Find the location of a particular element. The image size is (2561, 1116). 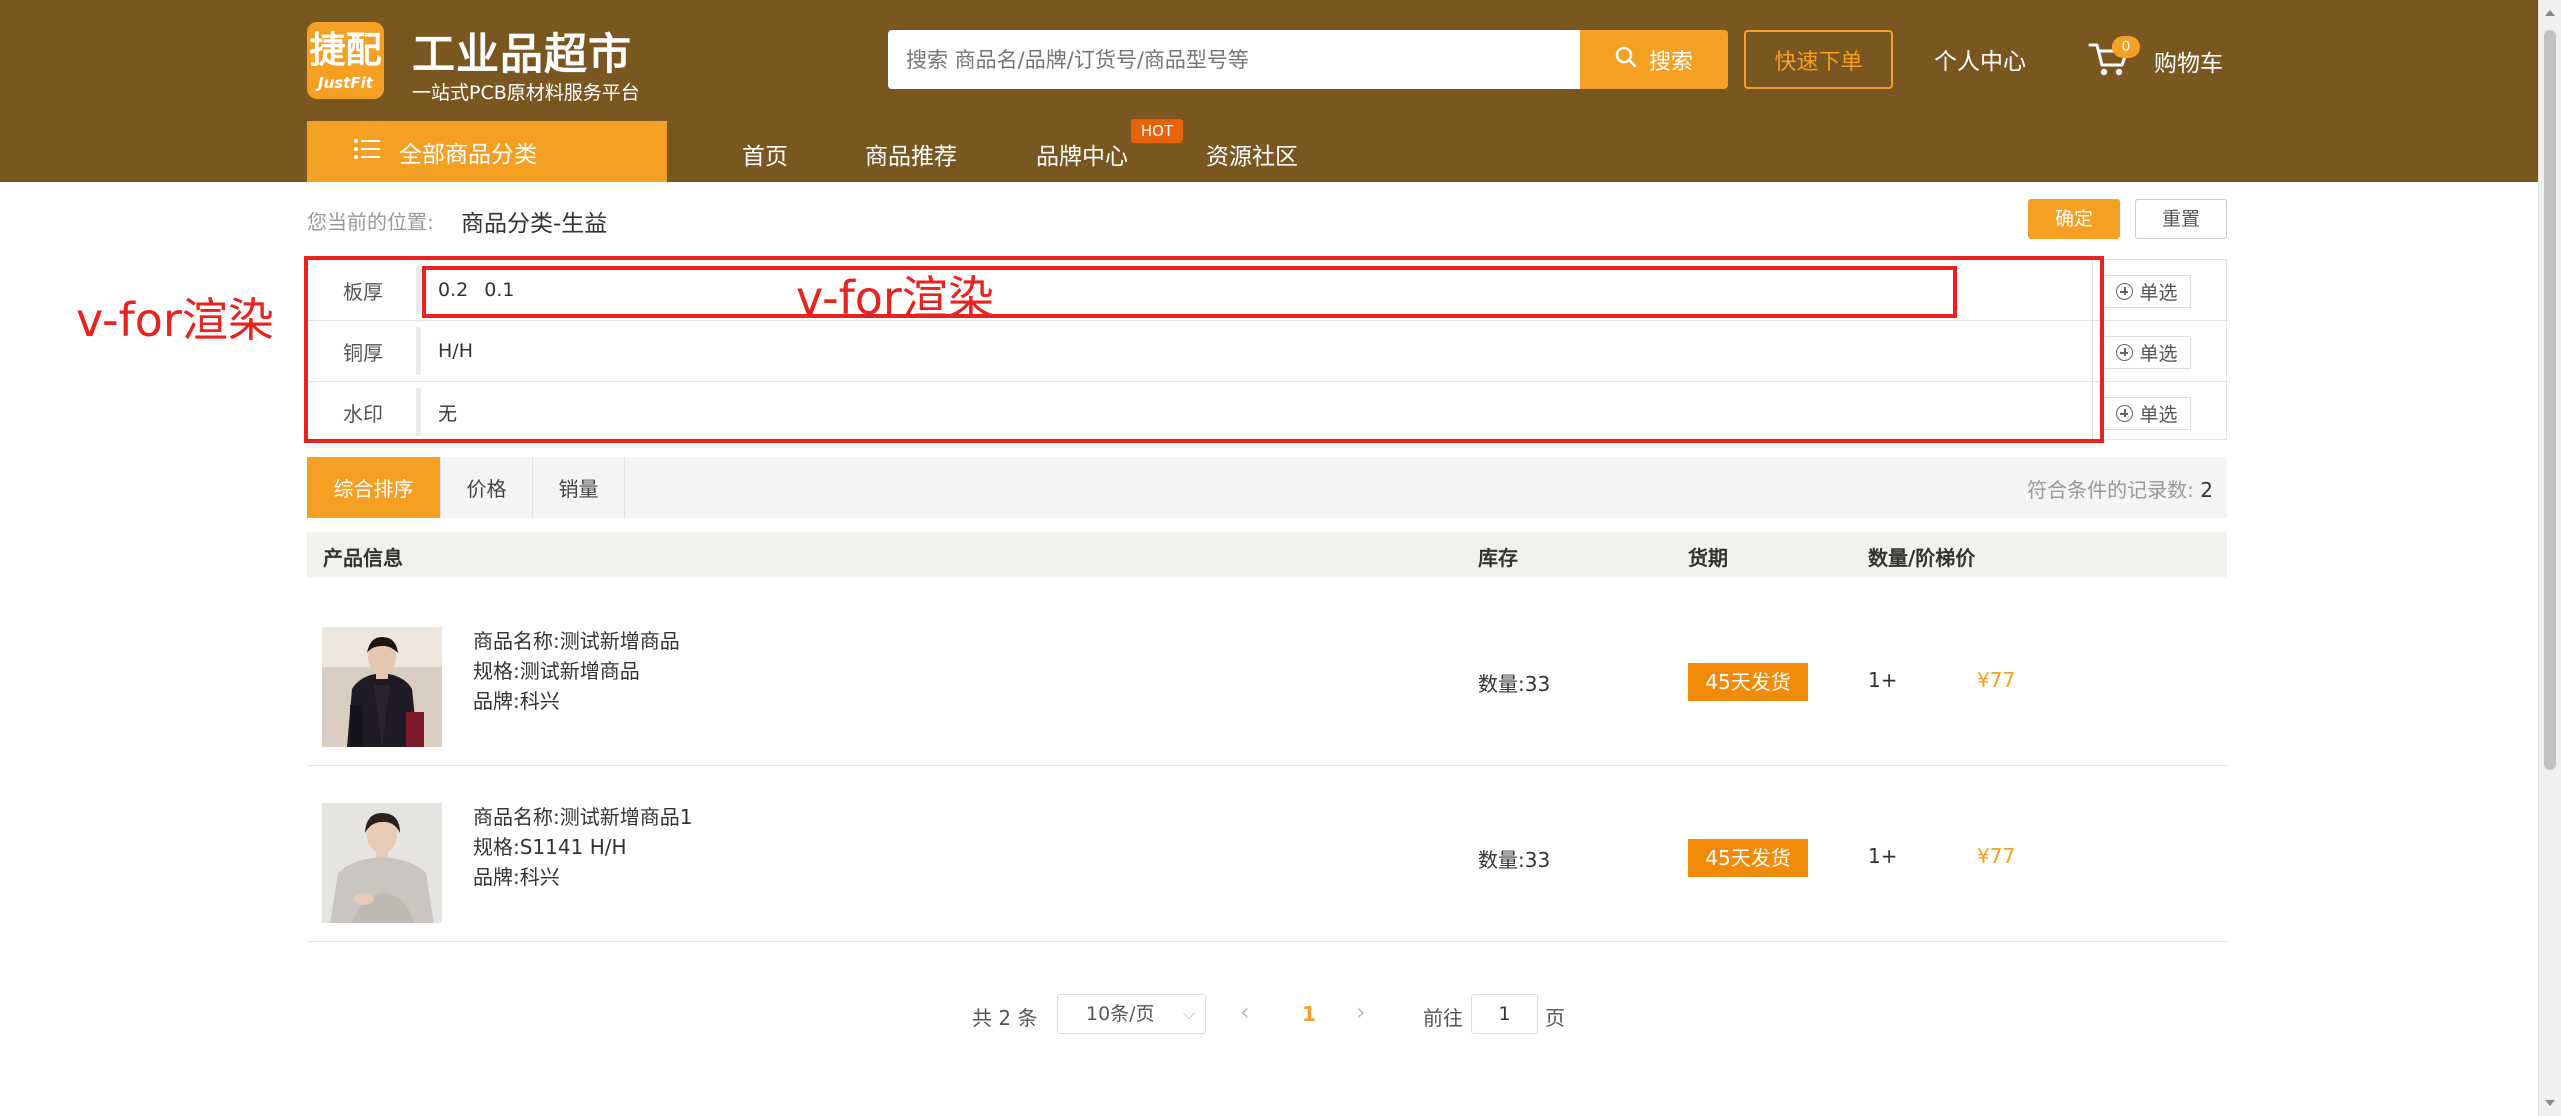

product-name: 商品名称:测试新增商品1 is located at coordinates (582, 817).